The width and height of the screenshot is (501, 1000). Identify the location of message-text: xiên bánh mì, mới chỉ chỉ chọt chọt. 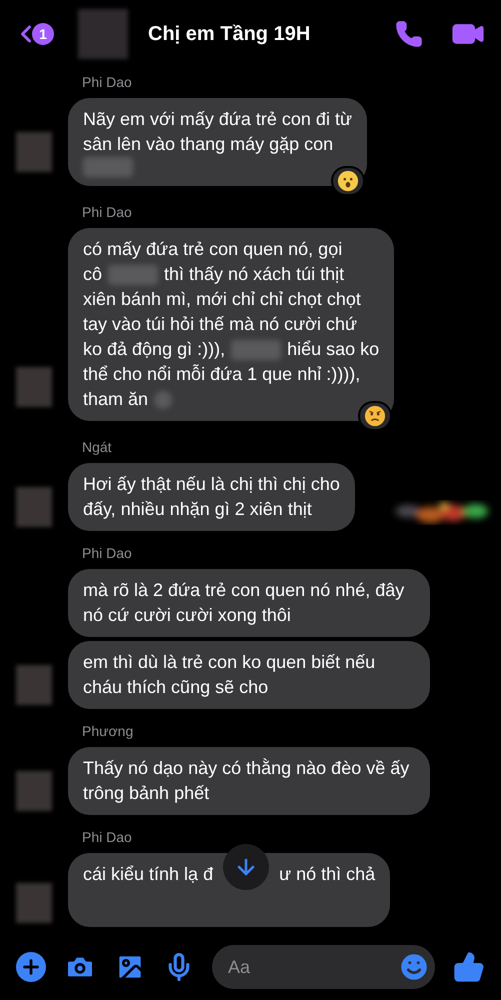
(222, 299).